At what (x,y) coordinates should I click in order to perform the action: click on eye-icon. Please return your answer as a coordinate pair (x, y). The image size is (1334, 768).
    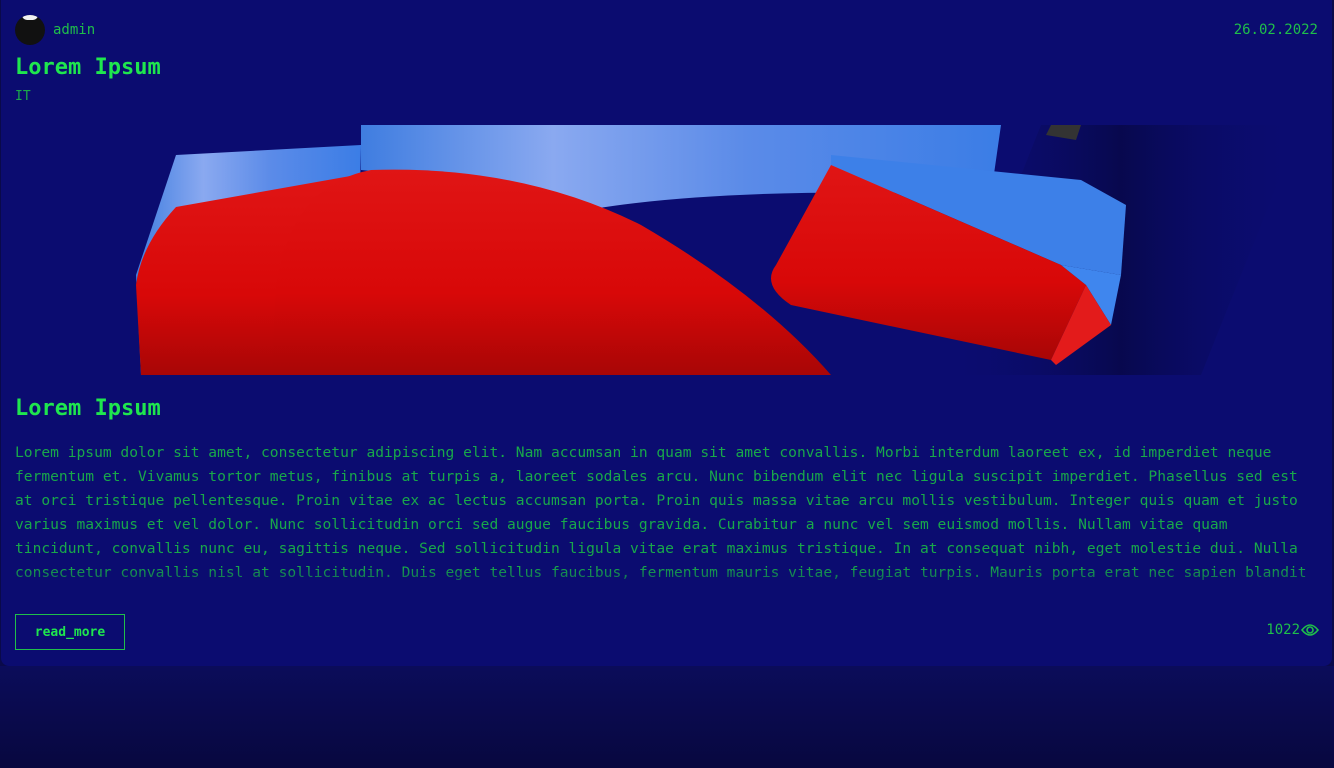
    Looking at the image, I should click on (1310, 630).